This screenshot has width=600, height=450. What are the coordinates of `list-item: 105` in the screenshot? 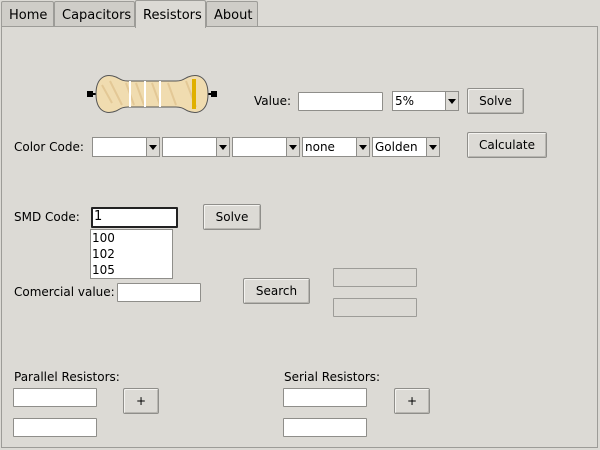 It's located at (131, 270).